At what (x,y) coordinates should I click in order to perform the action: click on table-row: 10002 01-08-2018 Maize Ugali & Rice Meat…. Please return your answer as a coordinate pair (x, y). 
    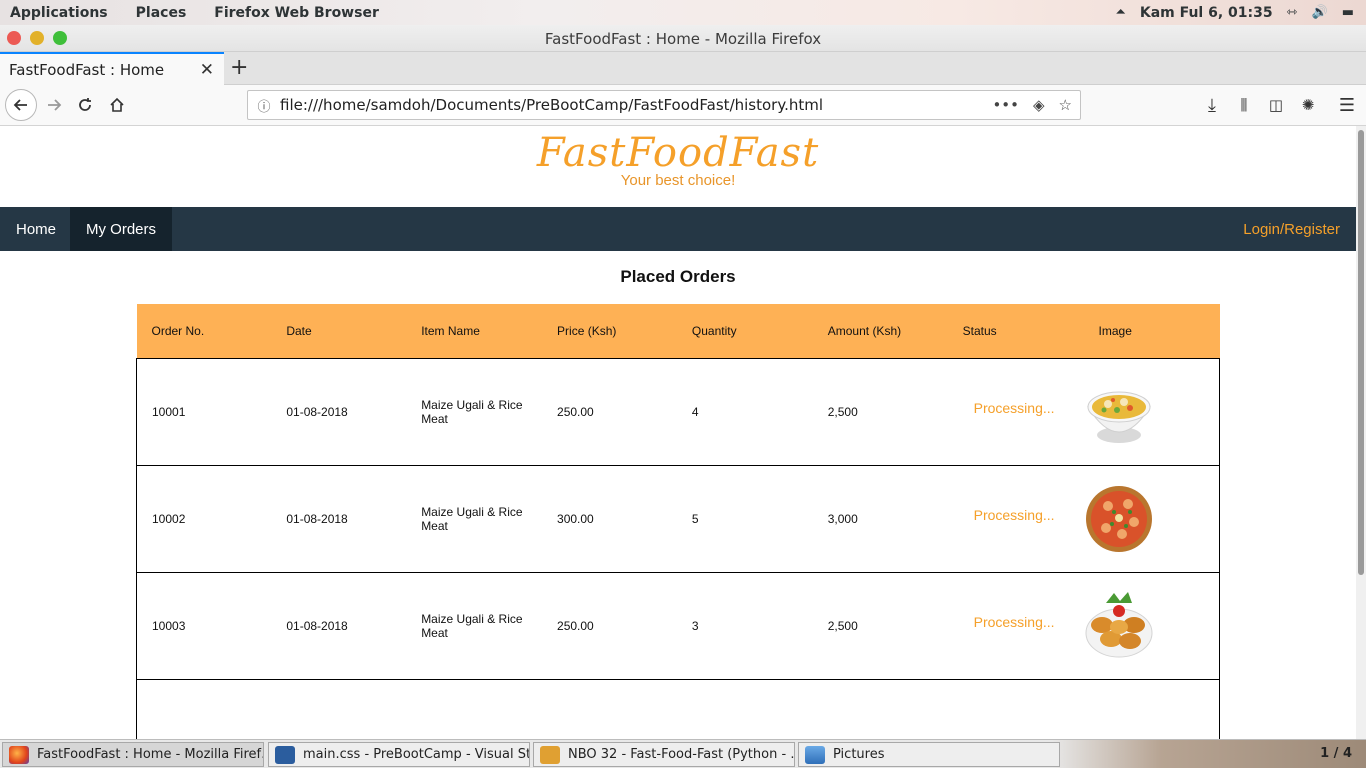
    Looking at the image, I should click on (678, 518).